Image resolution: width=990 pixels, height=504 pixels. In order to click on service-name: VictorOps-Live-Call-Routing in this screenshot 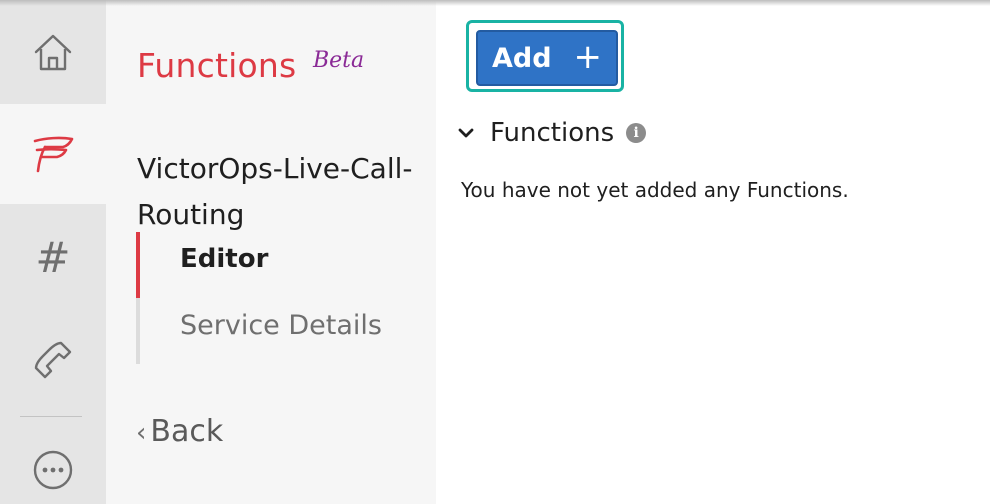, I will do `click(275, 191)`.